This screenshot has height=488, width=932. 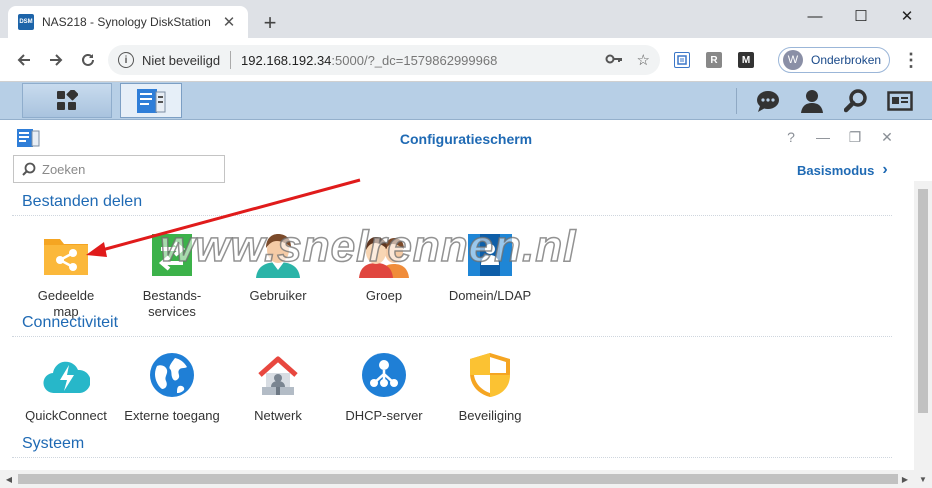 I want to click on main-menu-grid-icon, so click(x=67, y=99).